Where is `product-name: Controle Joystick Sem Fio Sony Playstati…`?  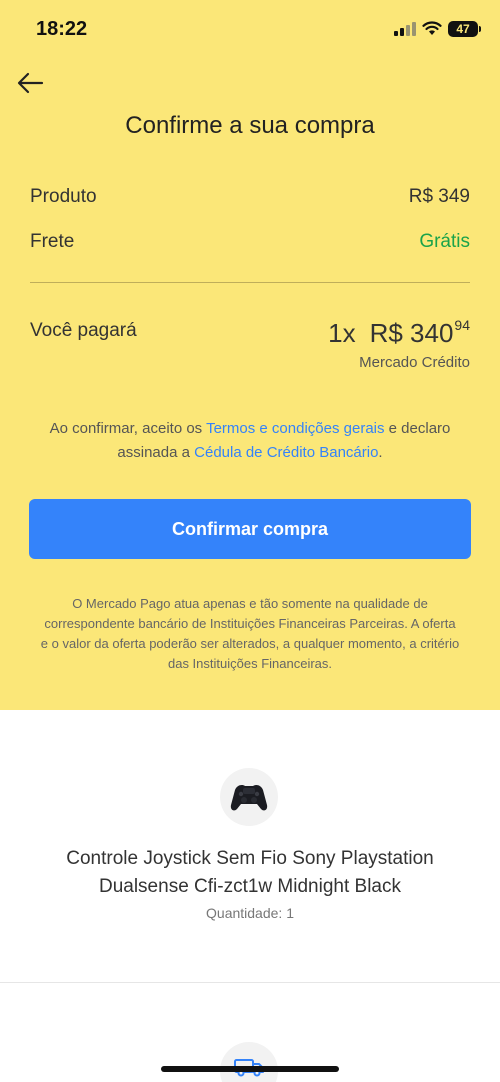
product-name: Controle Joystick Sem Fio Sony Playstati… is located at coordinates (250, 872).